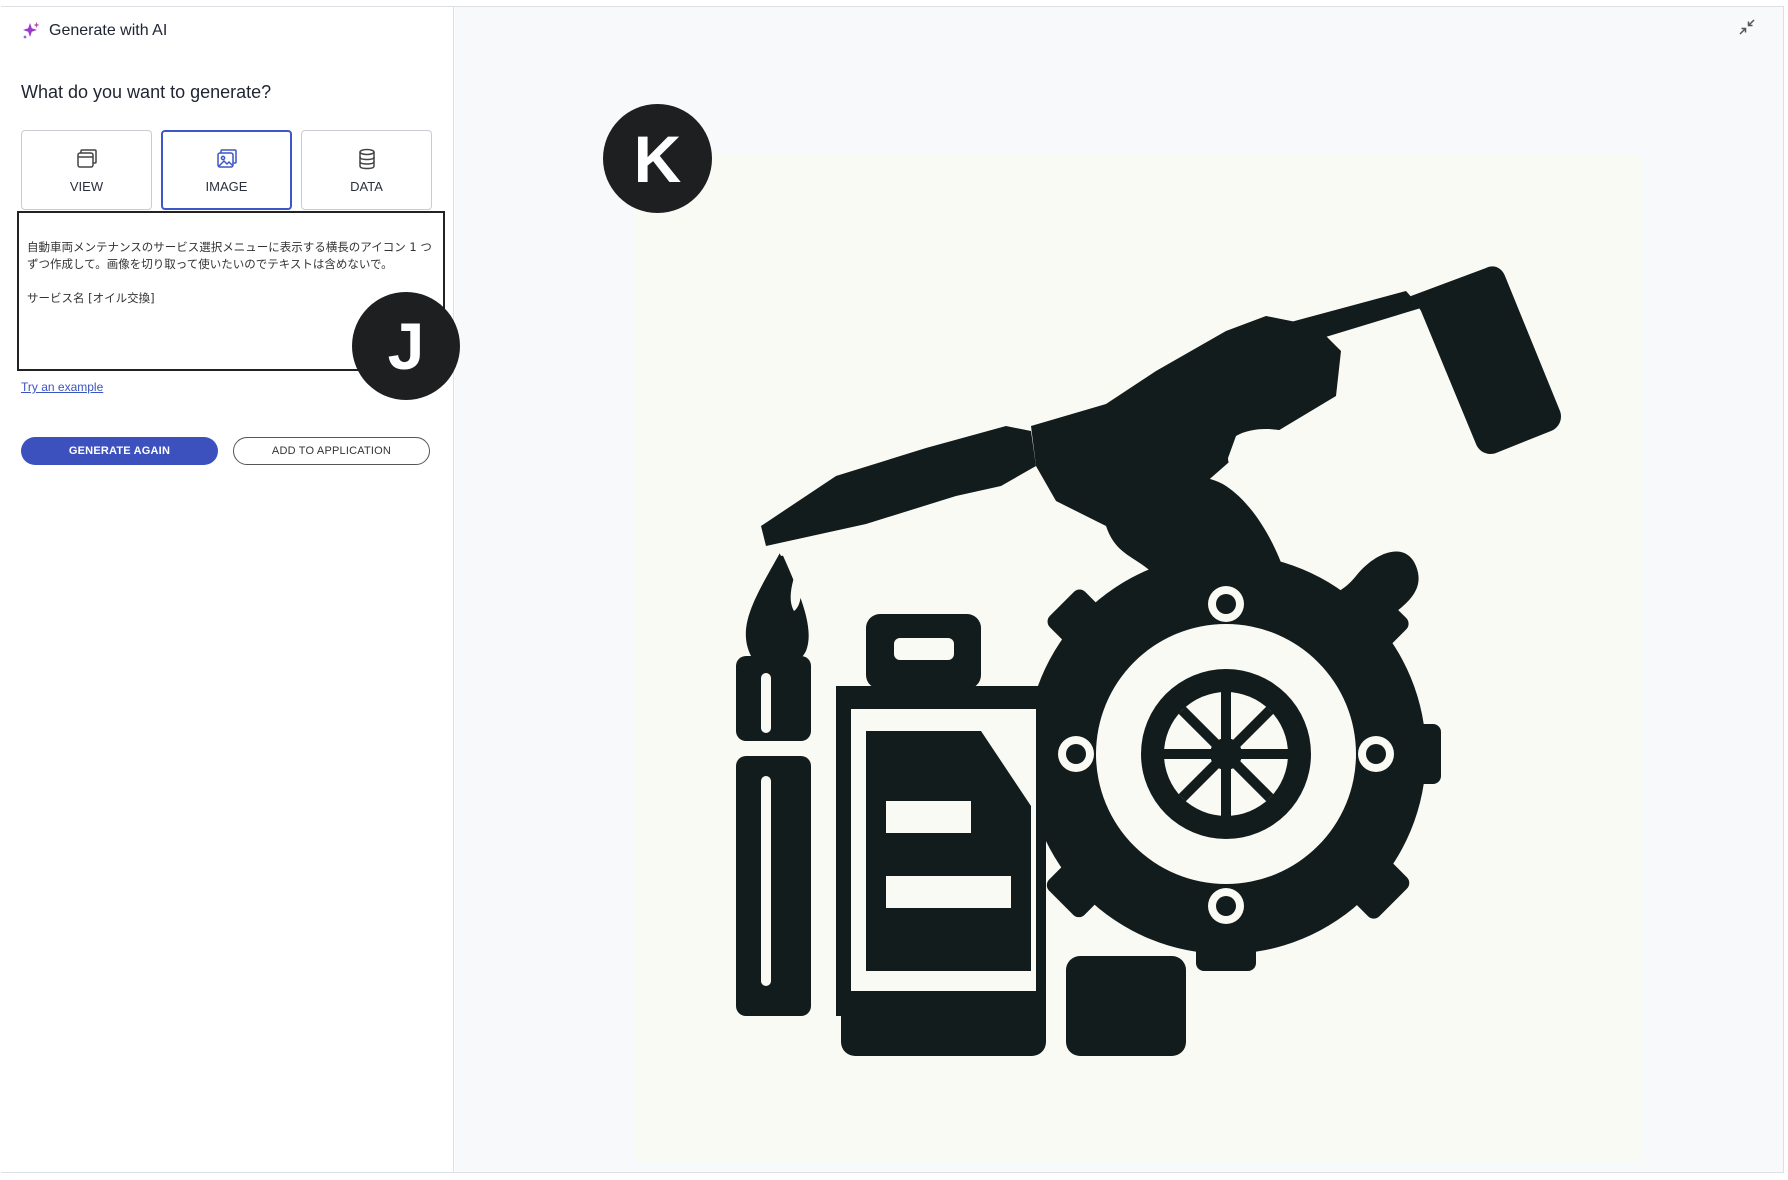  What do you see at coordinates (62, 387) in the screenshot?
I see `try-example-link: Try an example` at bounding box center [62, 387].